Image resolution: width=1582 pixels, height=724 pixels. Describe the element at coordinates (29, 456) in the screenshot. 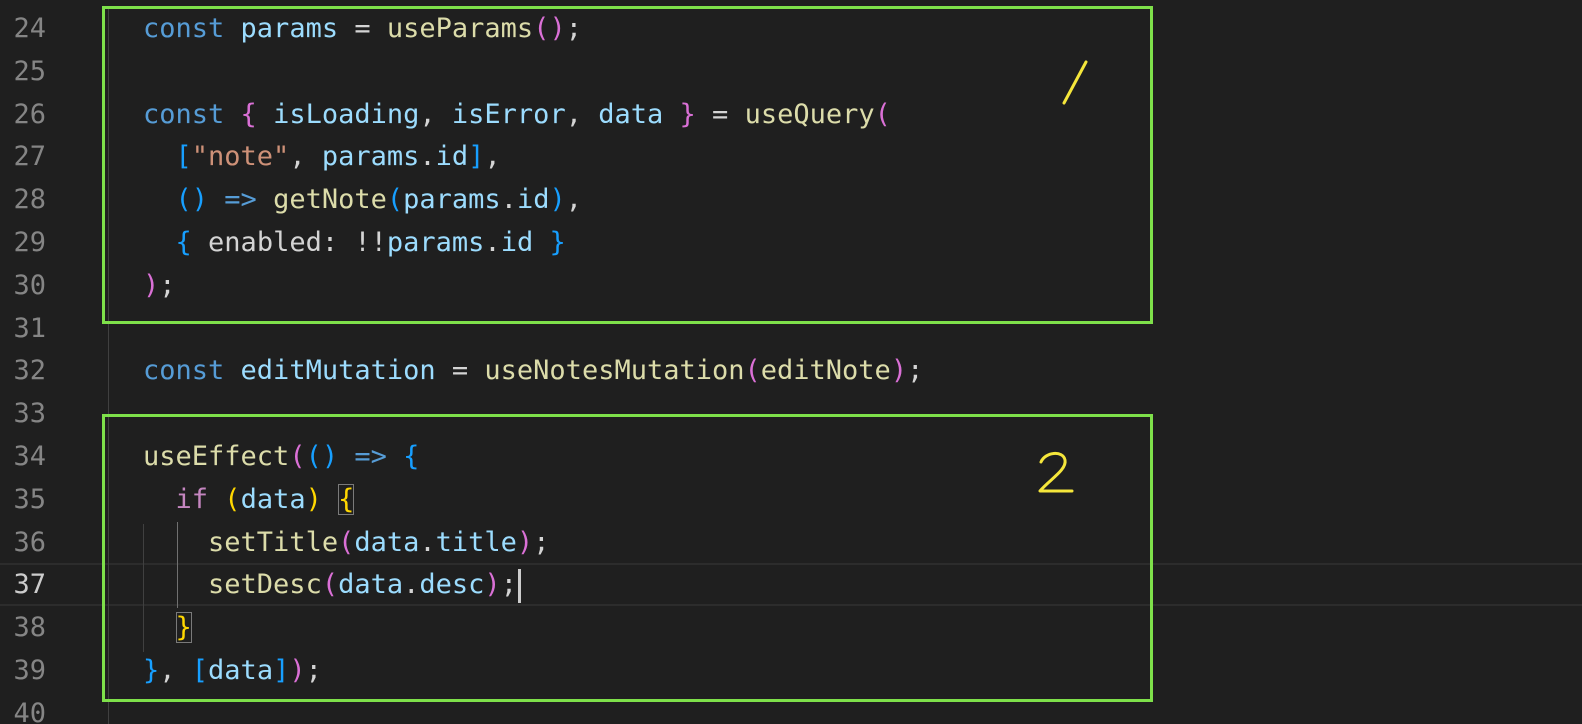

I see `line-number: 34` at that location.